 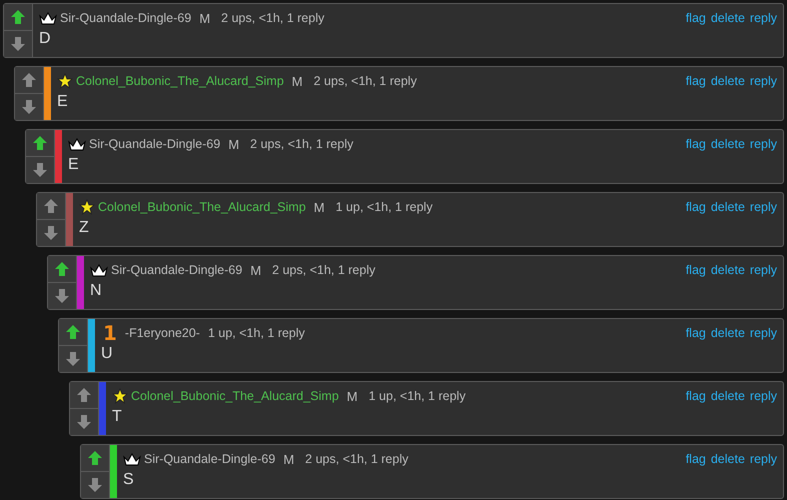 What do you see at coordinates (45, 39) in the screenshot?
I see `comment-text: D` at bounding box center [45, 39].